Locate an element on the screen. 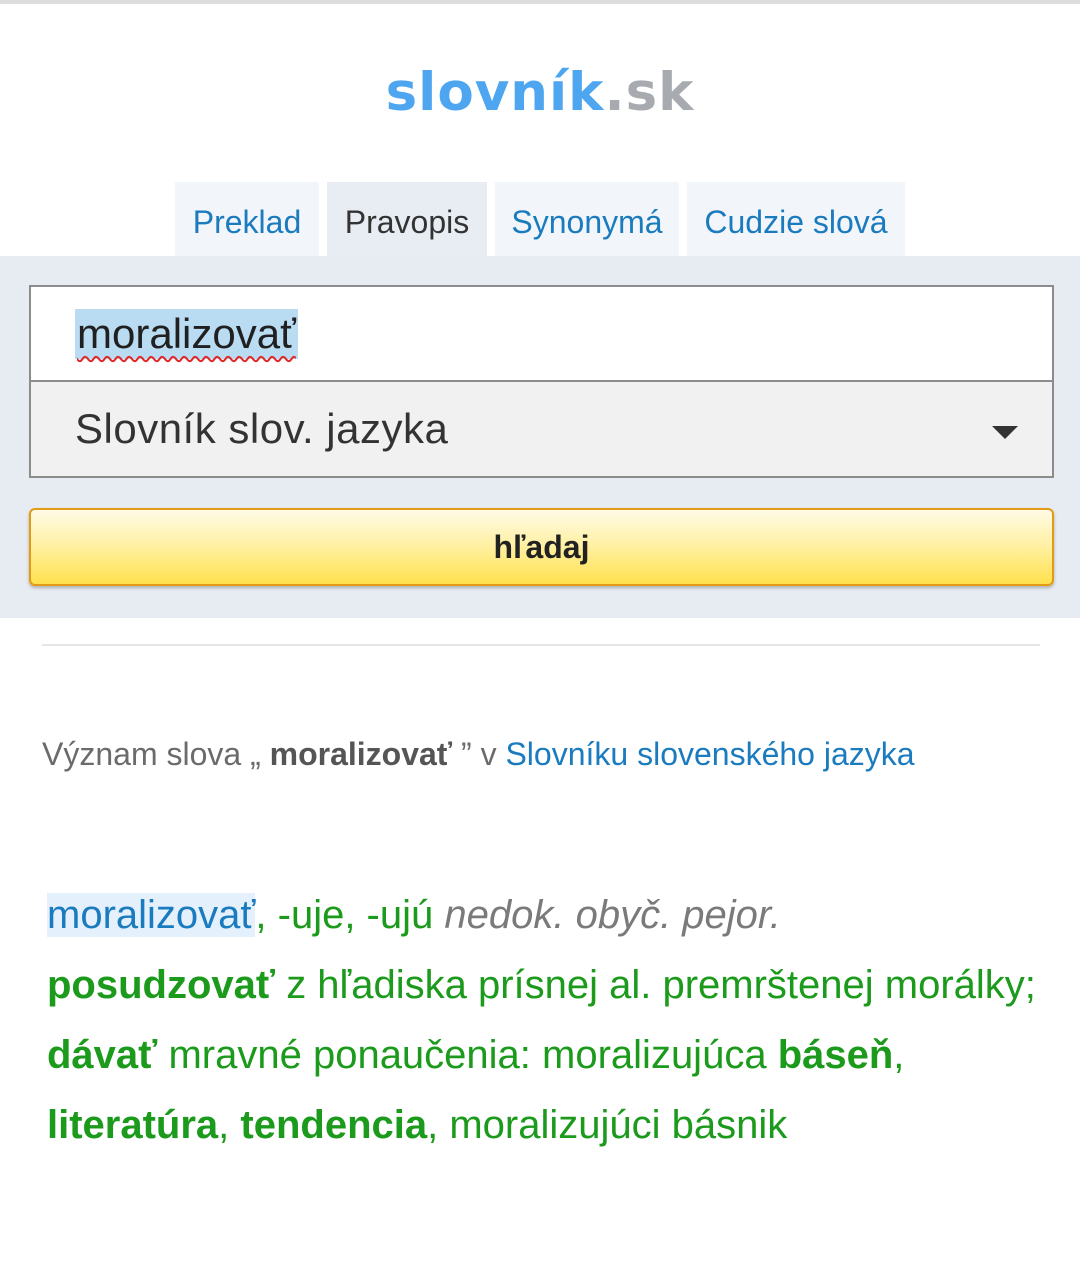 Image resolution: width=1080 pixels, height=1284 pixels. result-word: moralizovať is located at coordinates (361, 754).